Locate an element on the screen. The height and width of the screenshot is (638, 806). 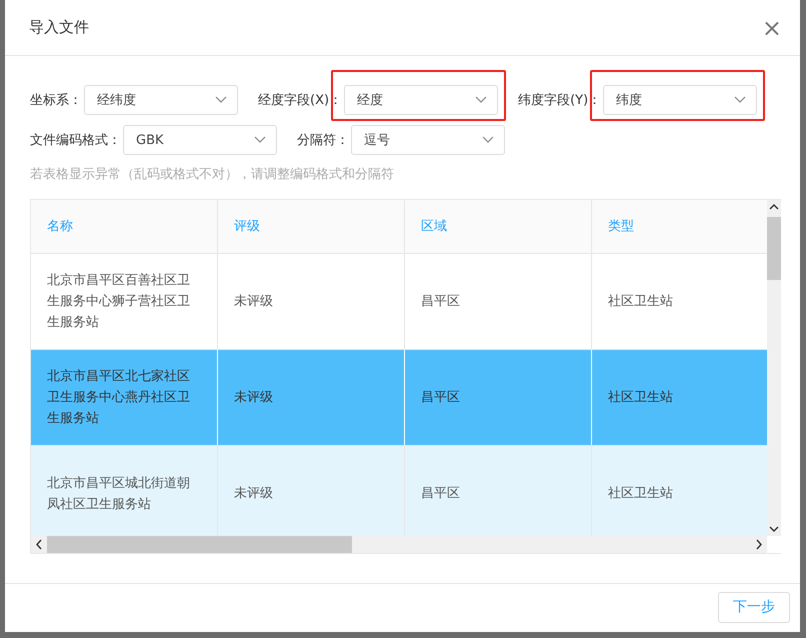
hint-text: 若表格显示异常（乱码或格式不对），请调整编码格式和分隔符 is located at coordinates (212, 174).